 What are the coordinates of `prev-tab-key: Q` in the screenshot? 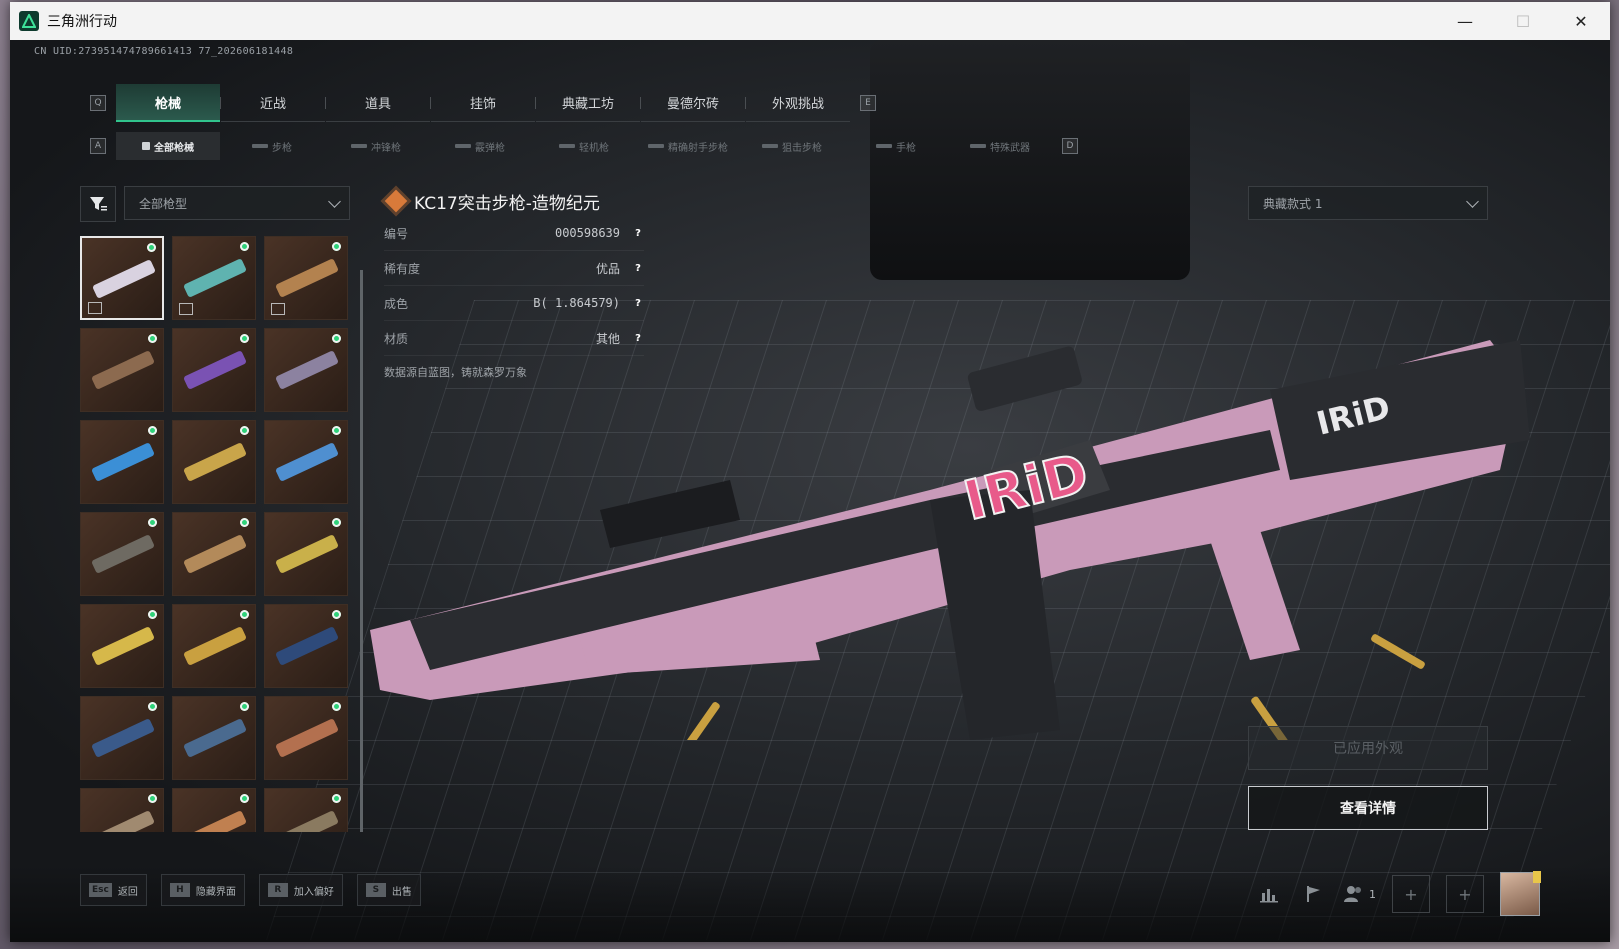 It's located at (98, 103).